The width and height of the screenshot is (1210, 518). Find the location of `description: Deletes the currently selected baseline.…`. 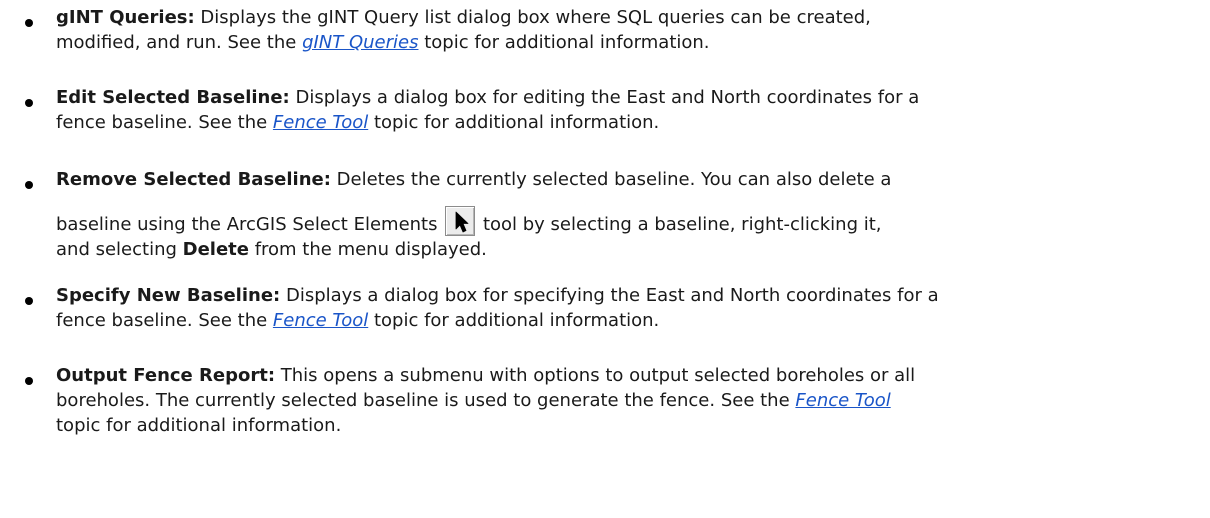

description: Deletes the currently selected baseline.… is located at coordinates (611, 179).